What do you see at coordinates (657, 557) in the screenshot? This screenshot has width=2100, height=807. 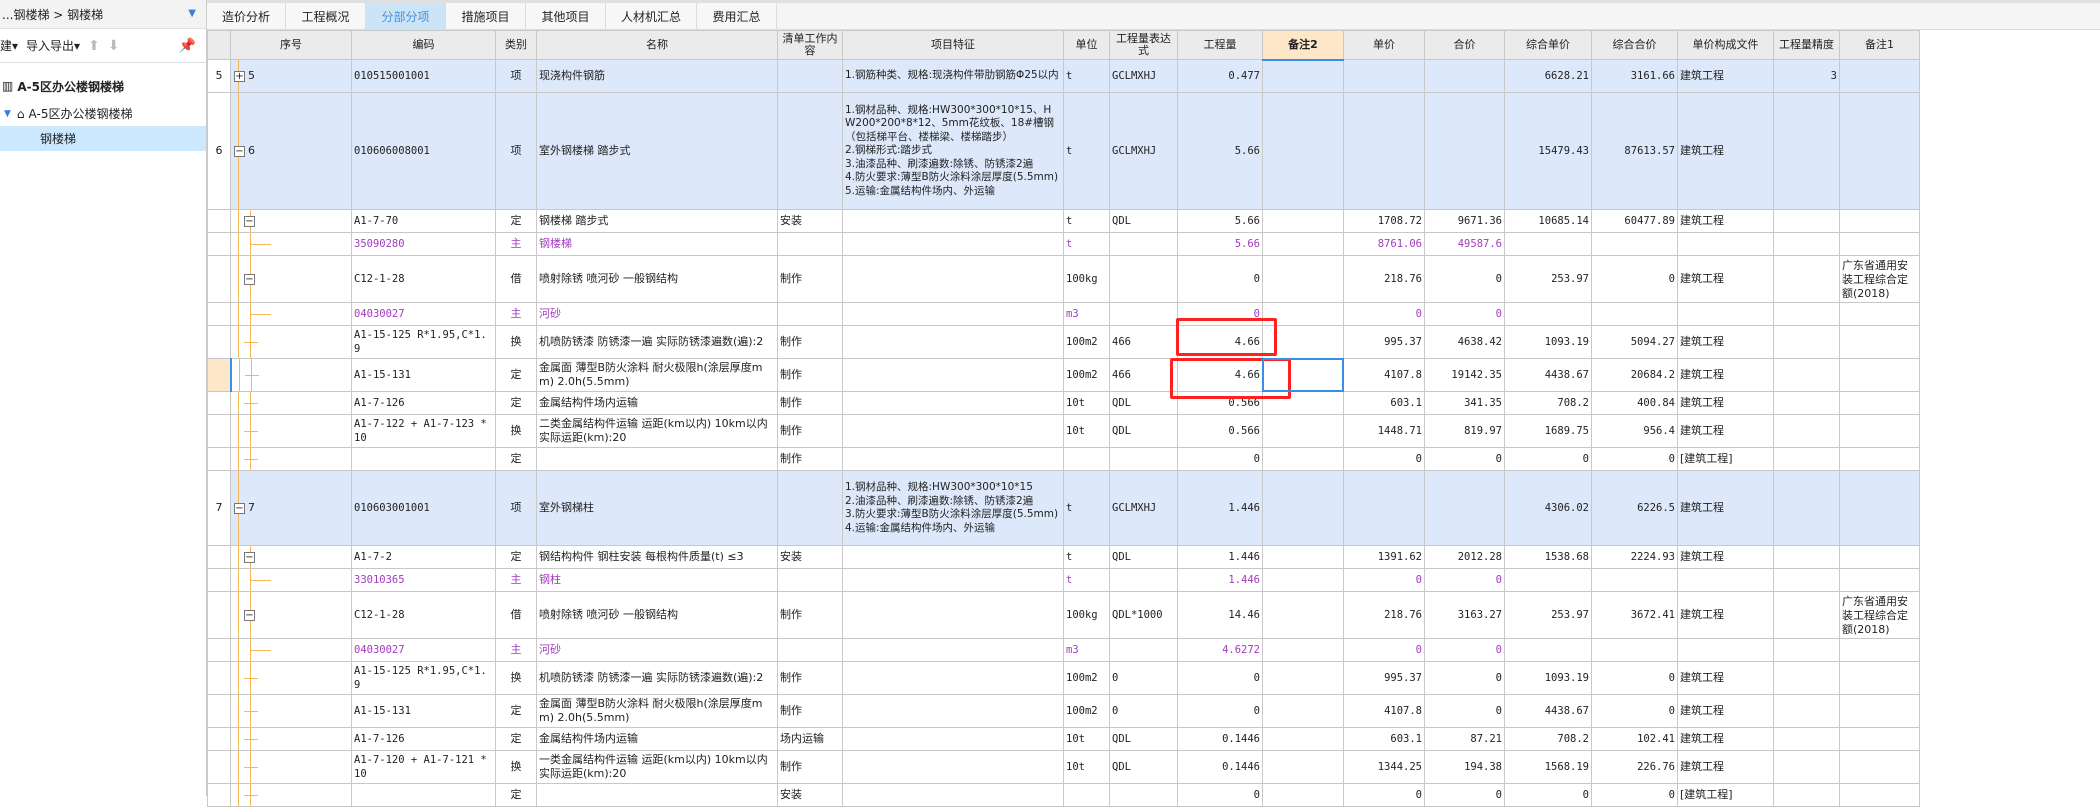 I see `cell-name: 钢结构构件 钢柱安装 每根构件质量(t) ≤3` at bounding box center [657, 557].